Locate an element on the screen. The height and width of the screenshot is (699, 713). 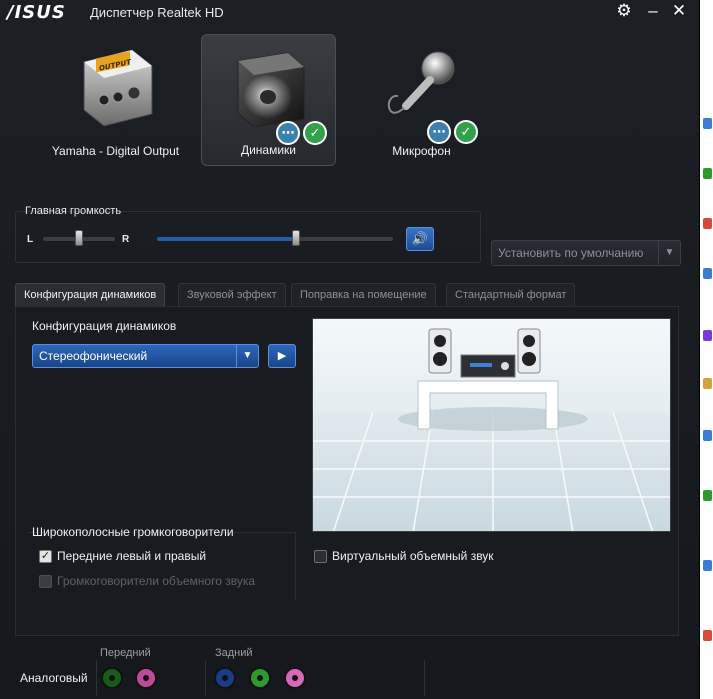
device-speakers: ⋯ ✓ Динамики is located at coordinates (268, 100).